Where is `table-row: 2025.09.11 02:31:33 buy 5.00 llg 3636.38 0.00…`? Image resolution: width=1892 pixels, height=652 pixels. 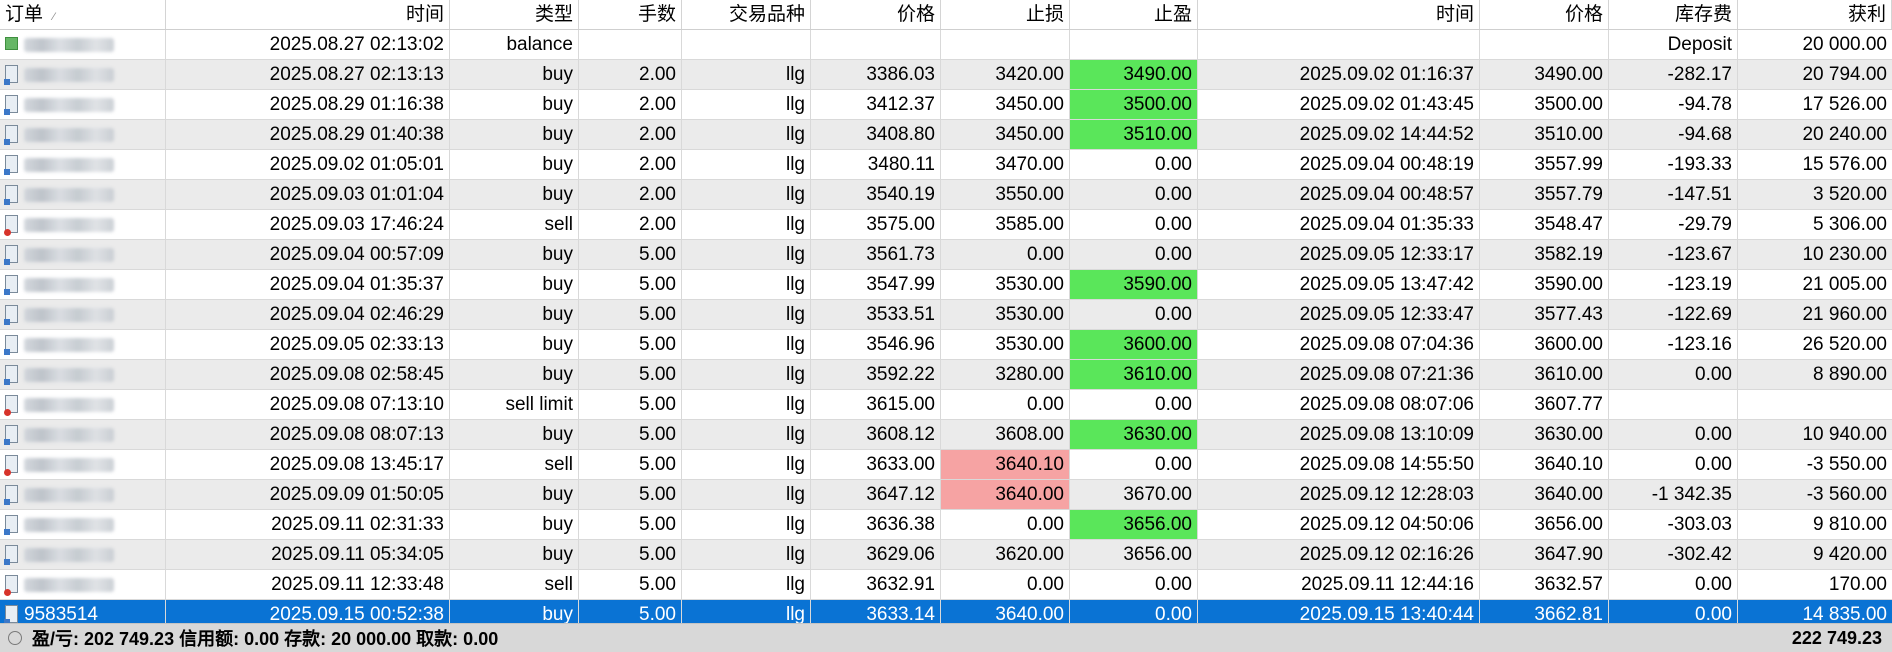
table-row: 2025.09.11 02:31:33 buy 5.00 llg 3636.38 0.00… is located at coordinates (946, 525).